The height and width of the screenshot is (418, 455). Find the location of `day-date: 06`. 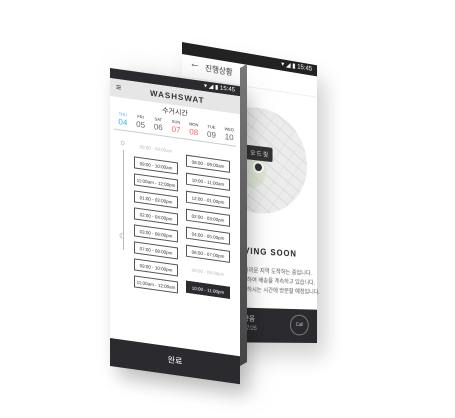

day-date: 06 is located at coordinates (158, 127).